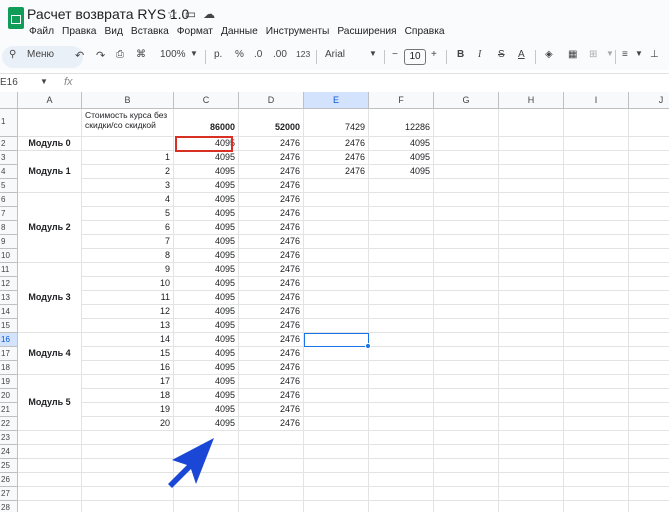  What do you see at coordinates (206, 242) in the screenshot?
I see `cell-c9: 4095` at bounding box center [206, 242].